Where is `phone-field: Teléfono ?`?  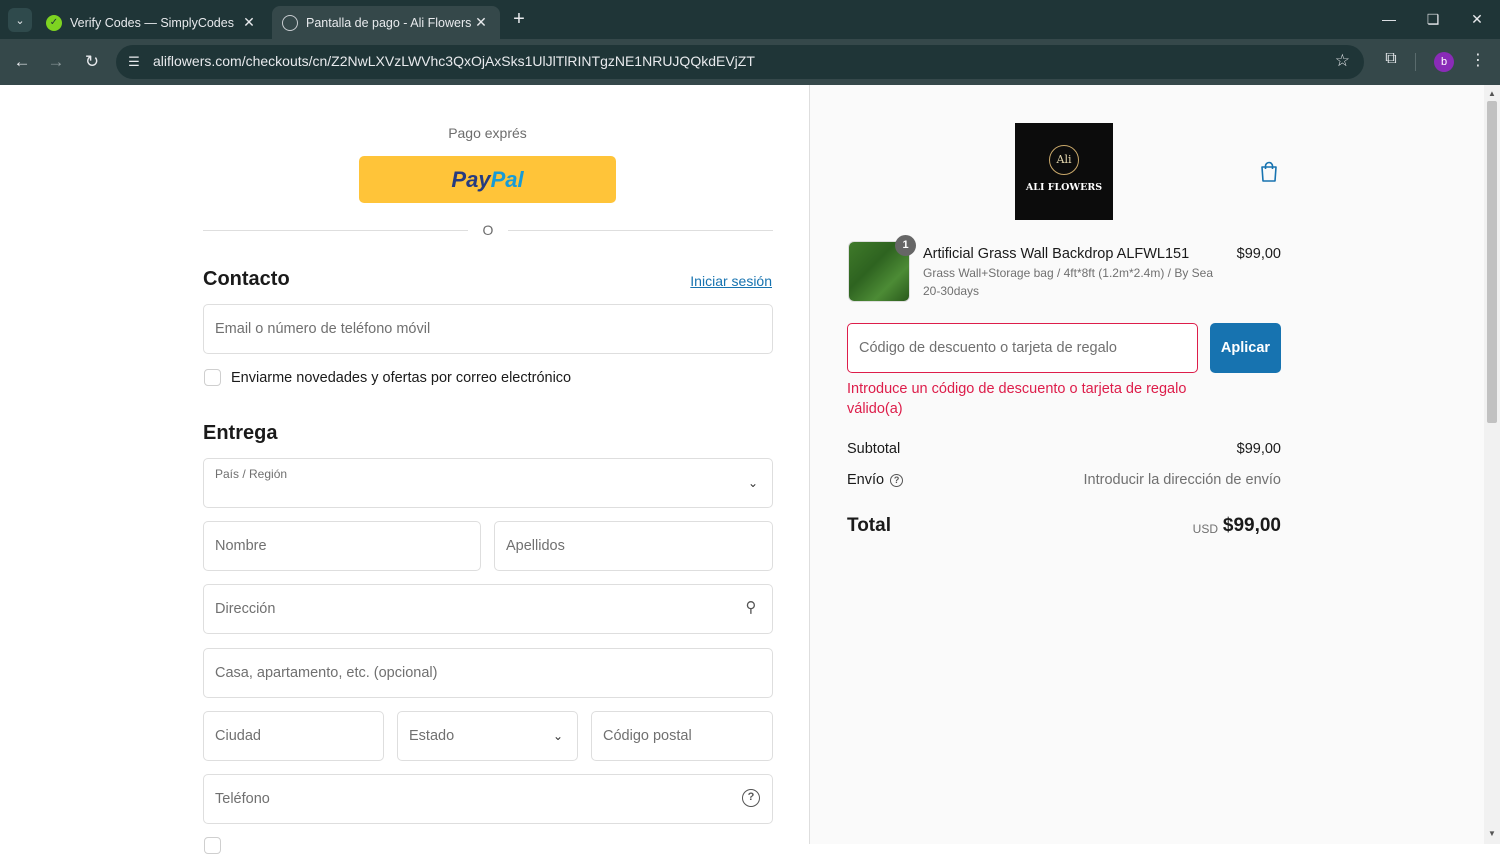 phone-field: Teléfono ? is located at coordinates (488, 799).